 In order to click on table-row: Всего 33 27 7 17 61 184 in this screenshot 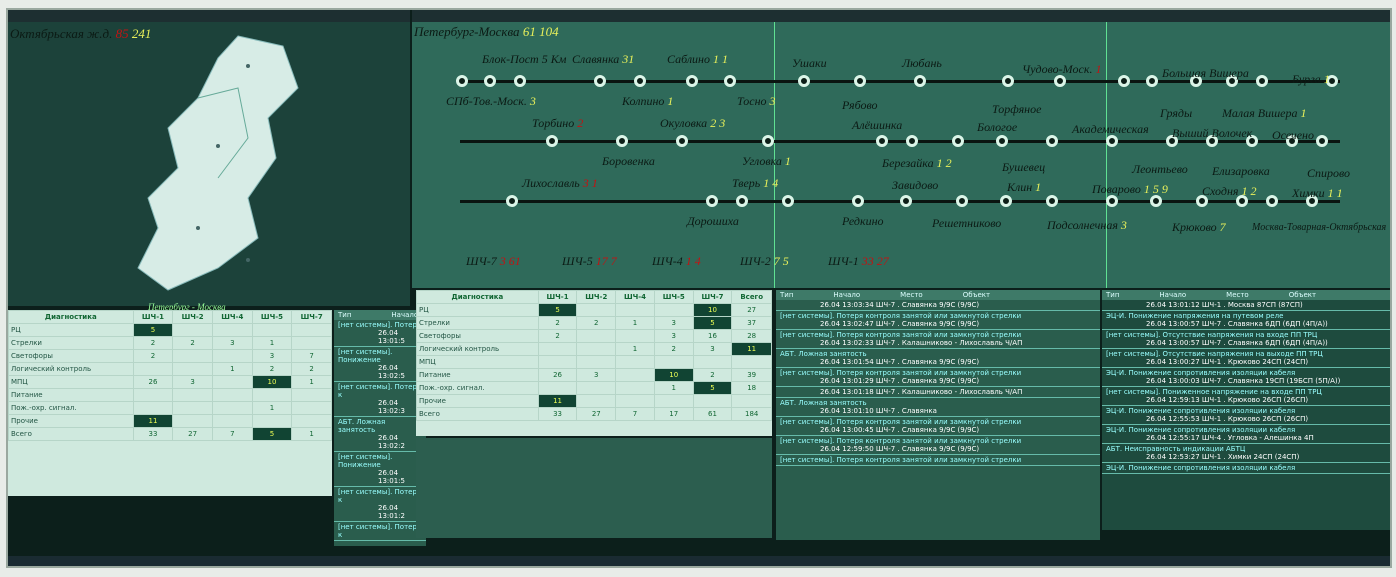, I will do `click(594, 414)`.